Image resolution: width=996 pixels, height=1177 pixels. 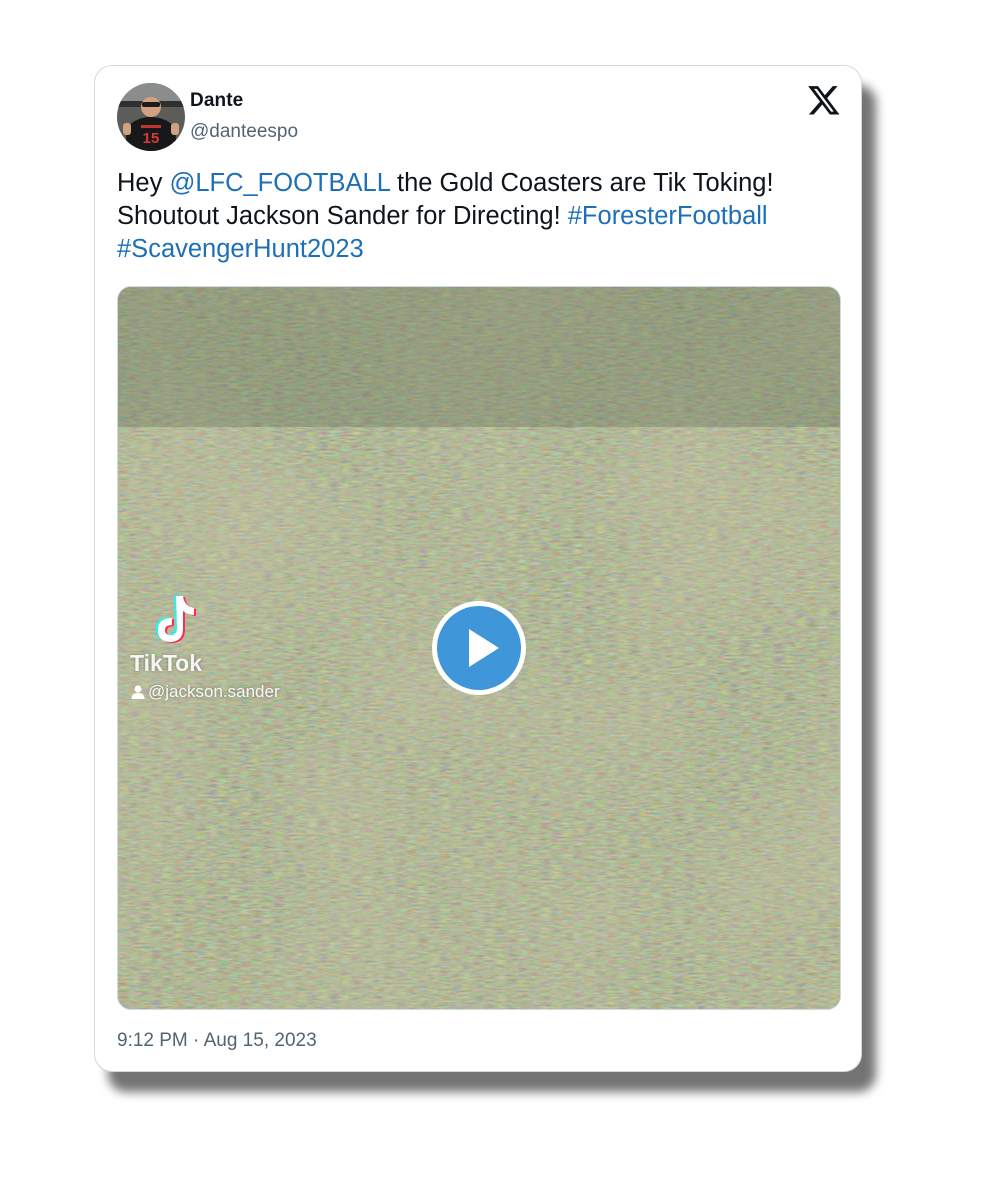 I want to click on x-logo-icon, so click(x=824, y=101).